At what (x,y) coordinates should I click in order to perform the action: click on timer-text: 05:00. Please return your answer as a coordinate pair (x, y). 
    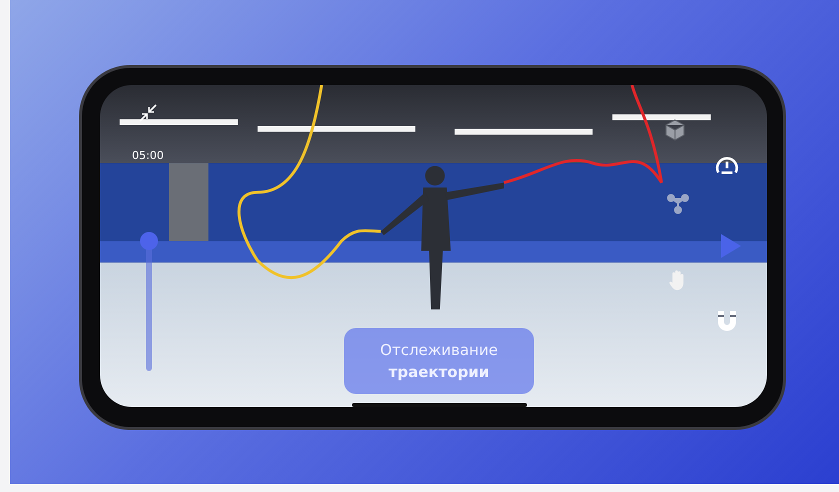
    Looking at the image, I should click on (148, 155).